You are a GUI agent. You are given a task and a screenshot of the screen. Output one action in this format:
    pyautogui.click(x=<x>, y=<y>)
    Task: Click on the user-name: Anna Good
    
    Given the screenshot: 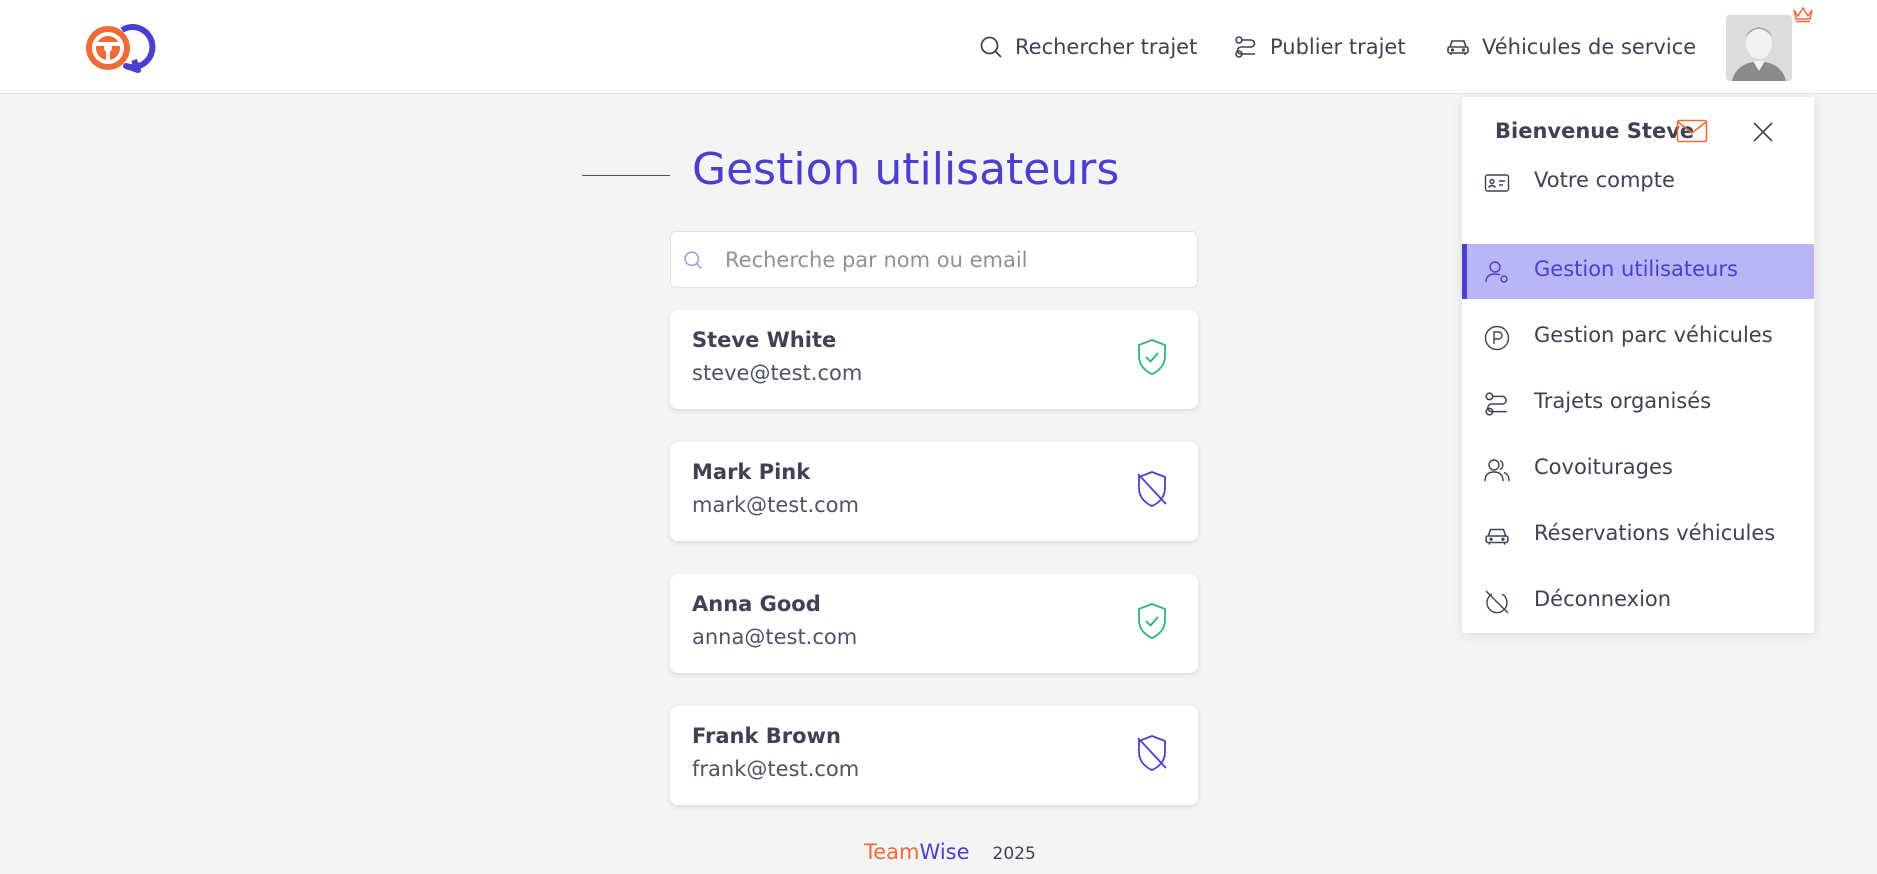 What is the action you would take?
    pyautogui.click(x=756, y=604)
    